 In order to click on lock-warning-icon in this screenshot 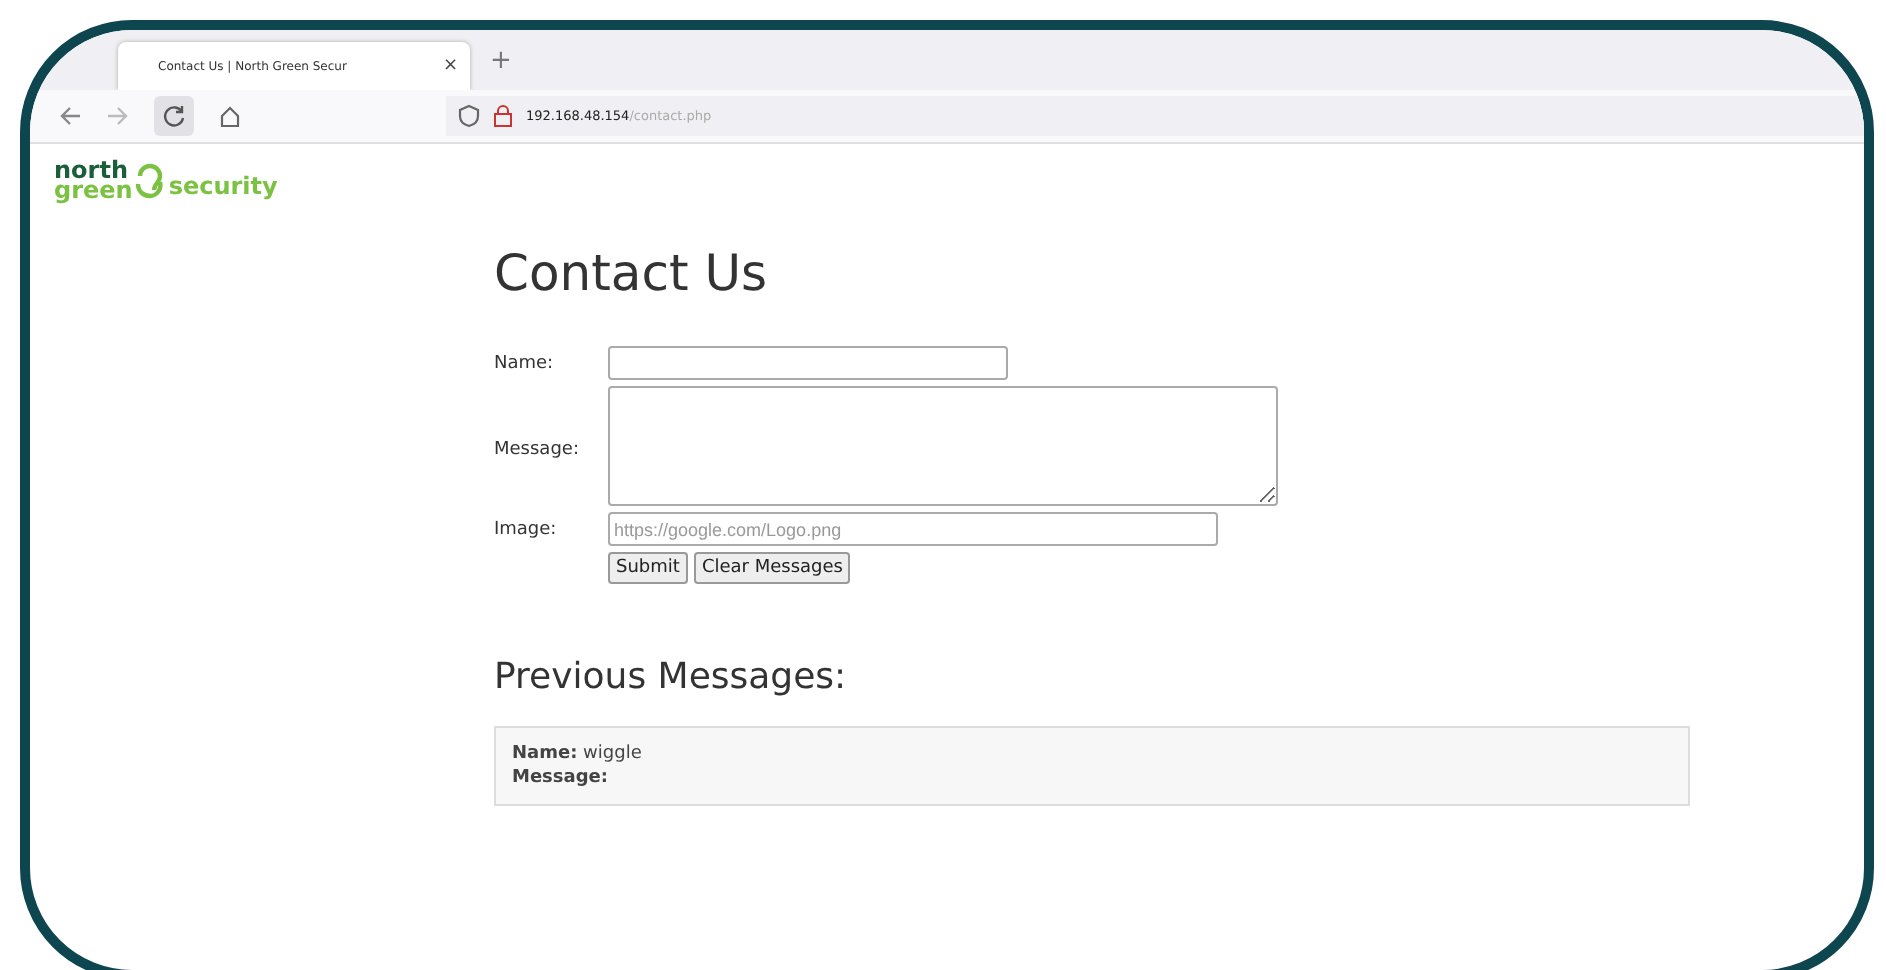, I will do `click(503, 116)`.